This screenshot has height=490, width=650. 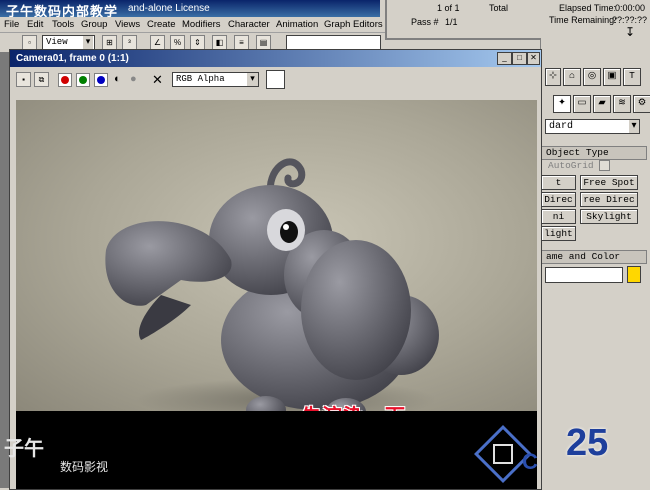 What do you see at coordinates (425, 22) in the screenshot?
I see `pass-label: Pass #` at bounding box center [425, 22].